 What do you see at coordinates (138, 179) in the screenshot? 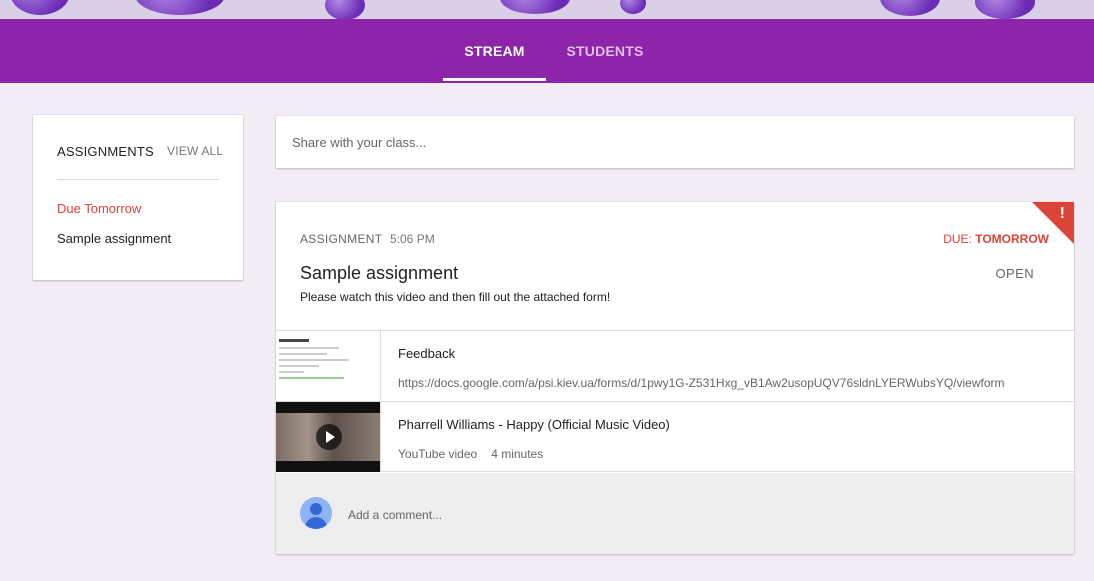
I see `divider` at bounding box center [138, 179].